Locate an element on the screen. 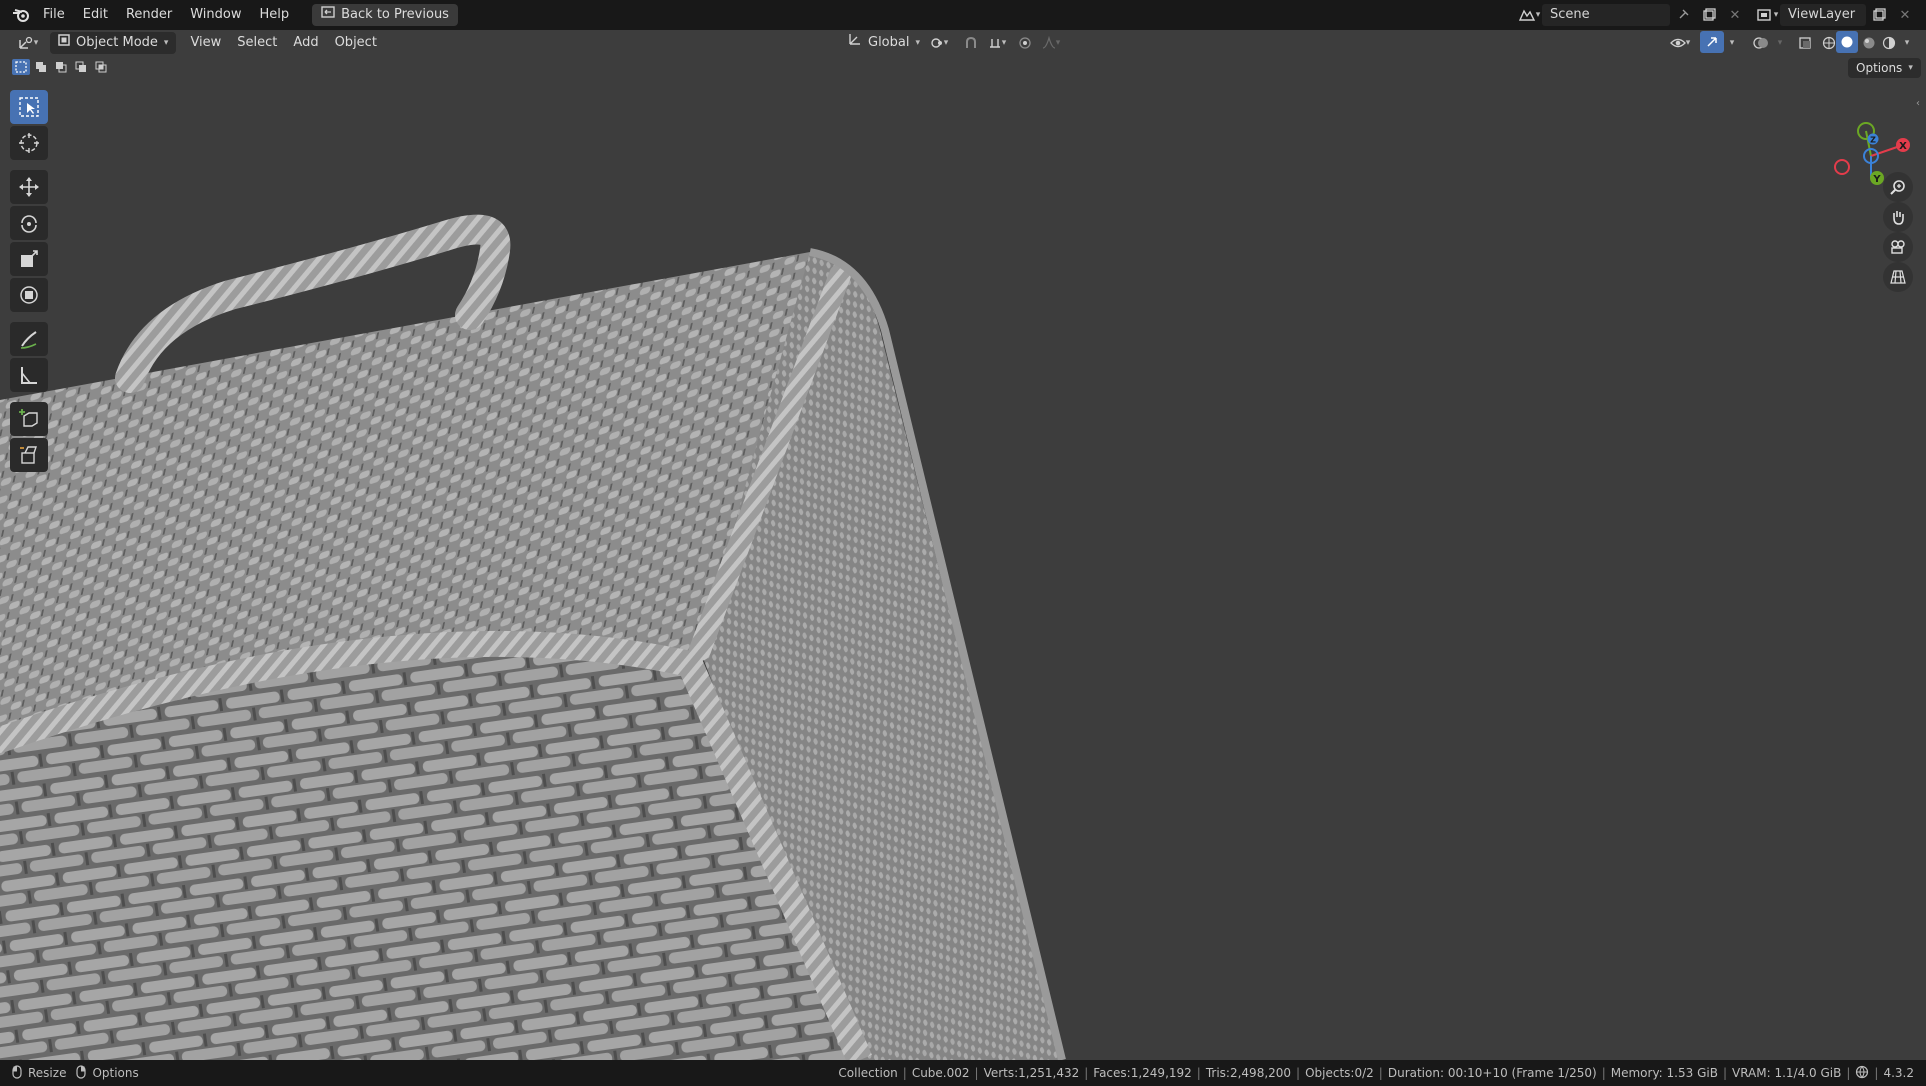 Image resolution: width=1926 pixels, height=1086 pixels. status-resize-label: Resize is located at coordinates (47, 1073).